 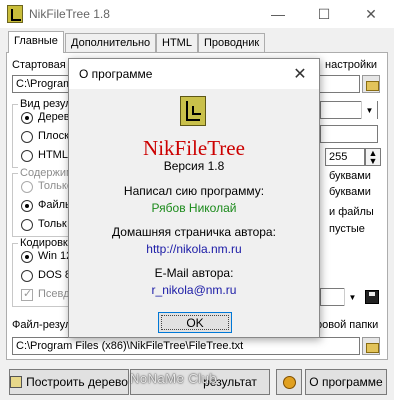 What do you see at coordinates (195, 322) in the screenshot?
I see `ok-button: OK` at bounding box center [195, 322].